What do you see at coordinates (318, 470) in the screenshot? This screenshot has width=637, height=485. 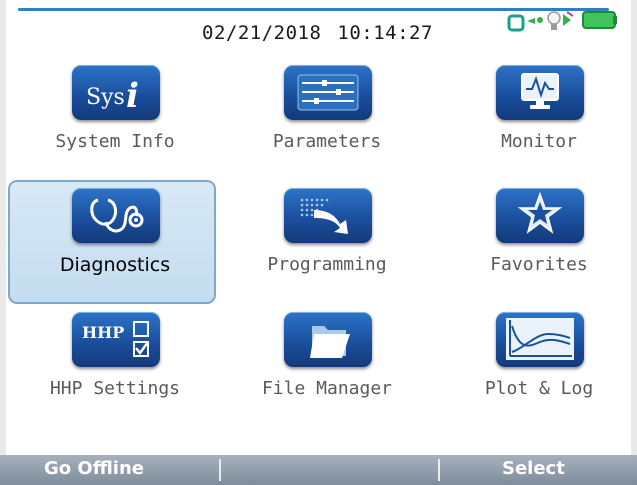 I see `softkey-bar: Go Offline Select` at bounding box center [318, 470].